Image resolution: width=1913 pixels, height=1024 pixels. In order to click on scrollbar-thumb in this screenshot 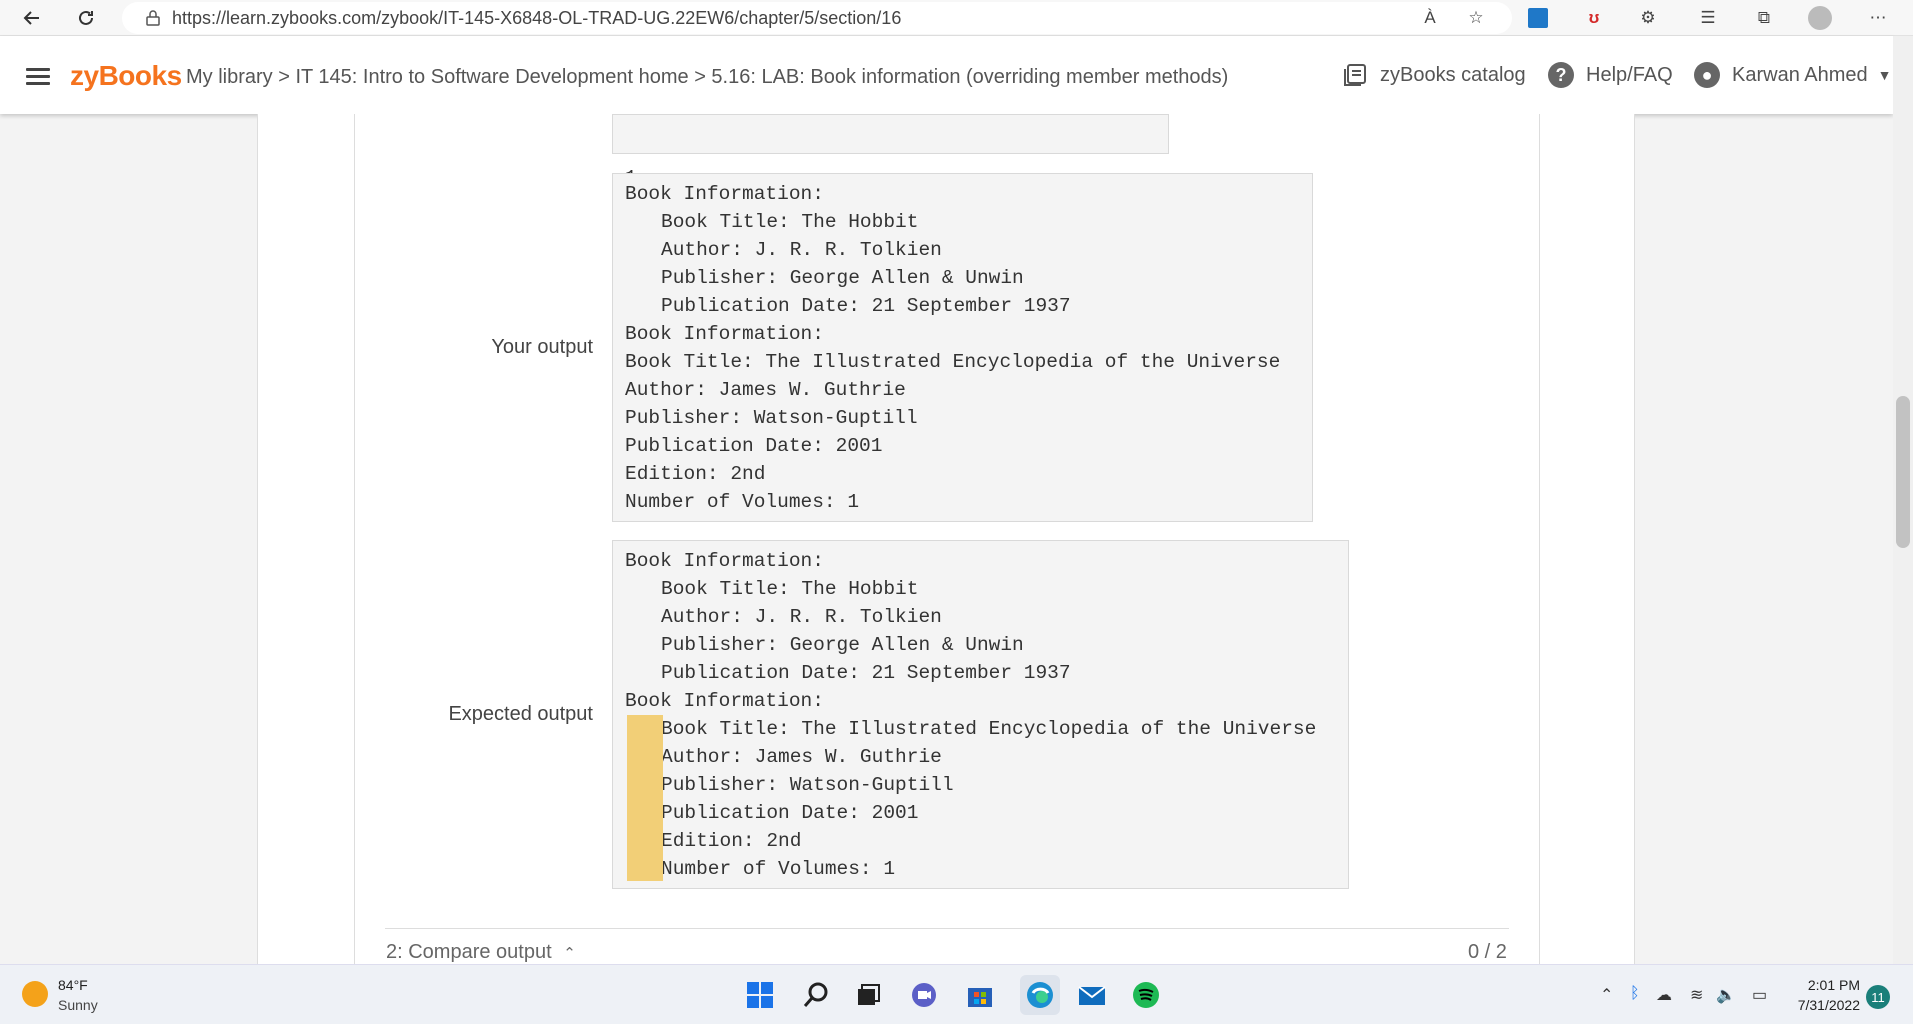, I will do `click(1903, 472)`.